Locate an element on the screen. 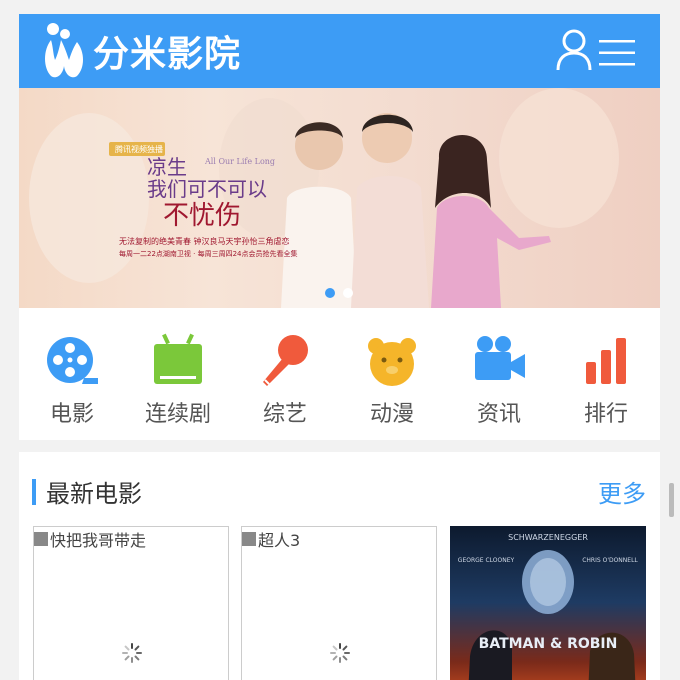 The width and height of the screenshot is (680, 680). broken-image: 超人3 is located at coordinates (271, 539).